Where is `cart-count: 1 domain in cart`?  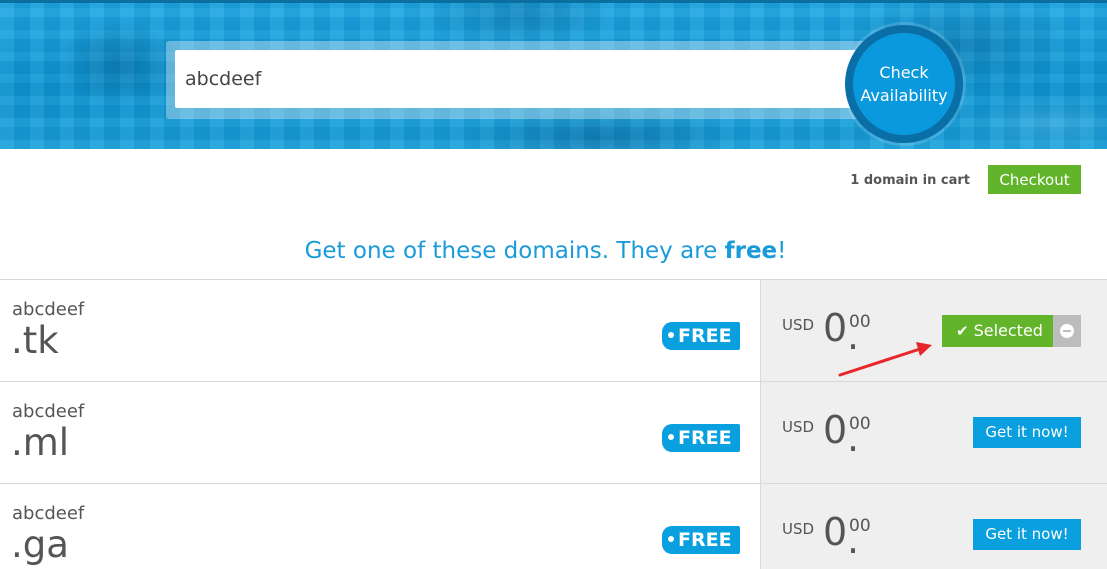
cart-count: 1 domain in cart is located at coordinates (910, 180).